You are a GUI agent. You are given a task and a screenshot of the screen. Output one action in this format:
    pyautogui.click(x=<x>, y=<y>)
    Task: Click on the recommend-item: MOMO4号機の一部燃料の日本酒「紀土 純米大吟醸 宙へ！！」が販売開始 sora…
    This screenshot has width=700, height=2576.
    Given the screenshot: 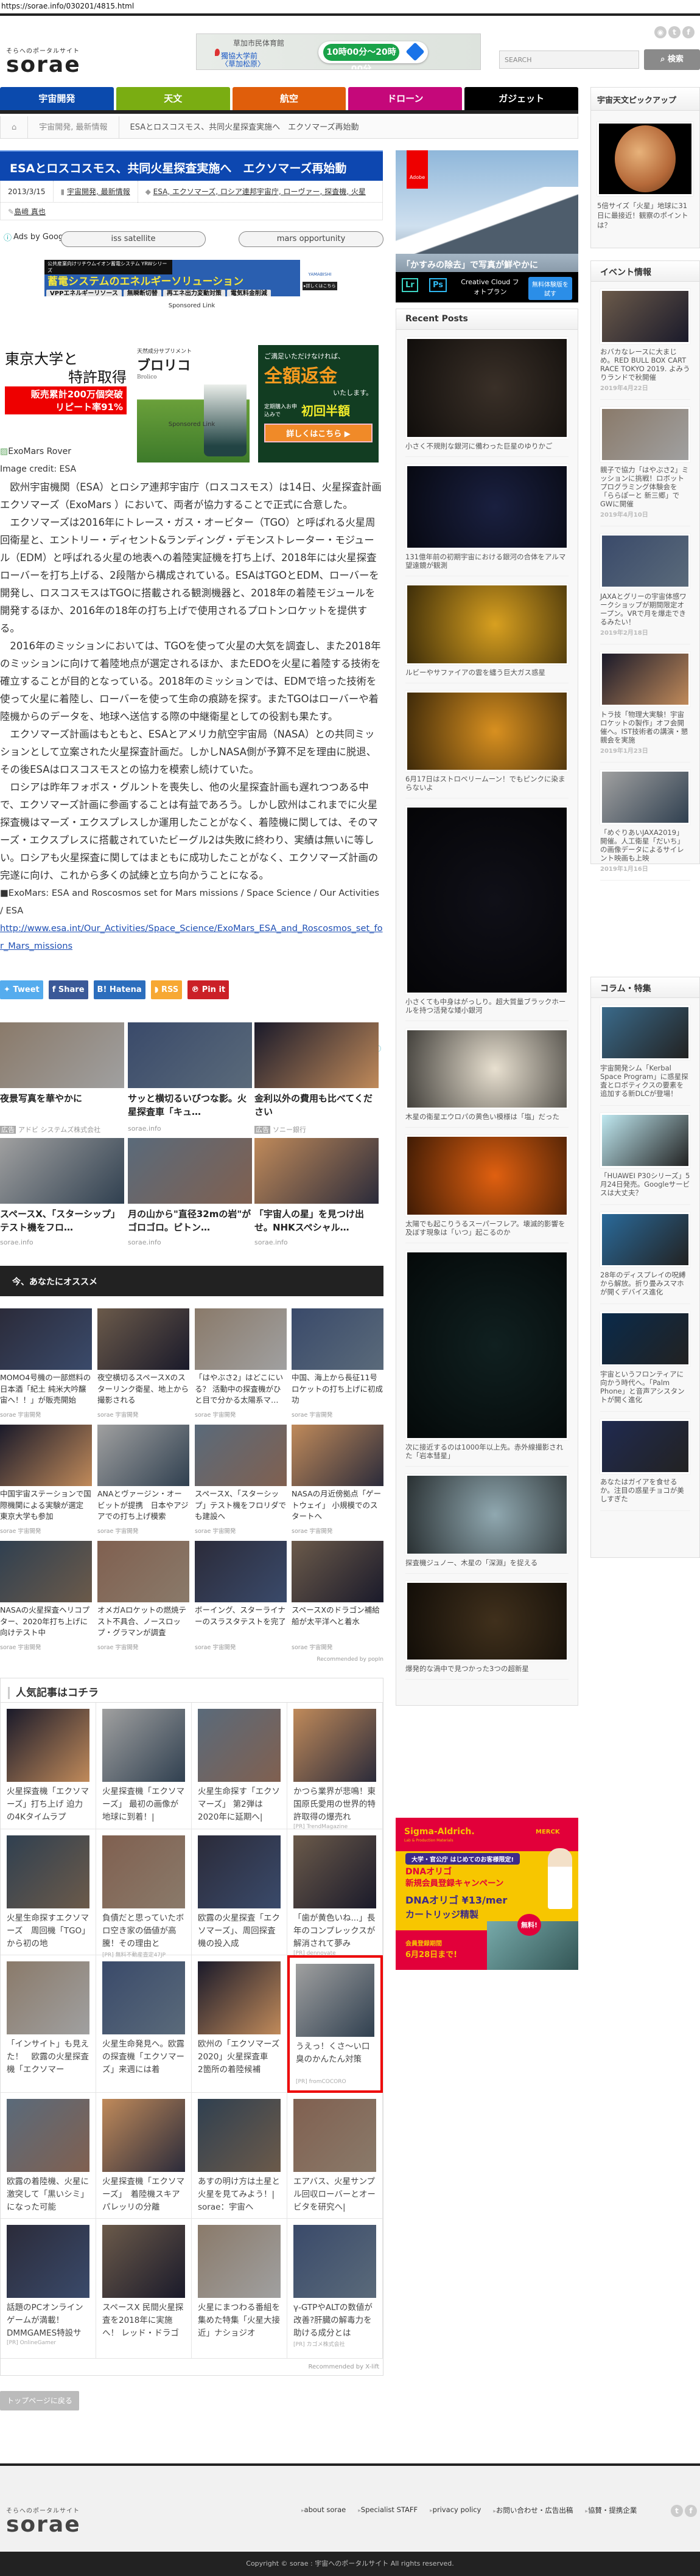 What is the action you would take?
    pyautogui.click(x=46, y=1363)
    